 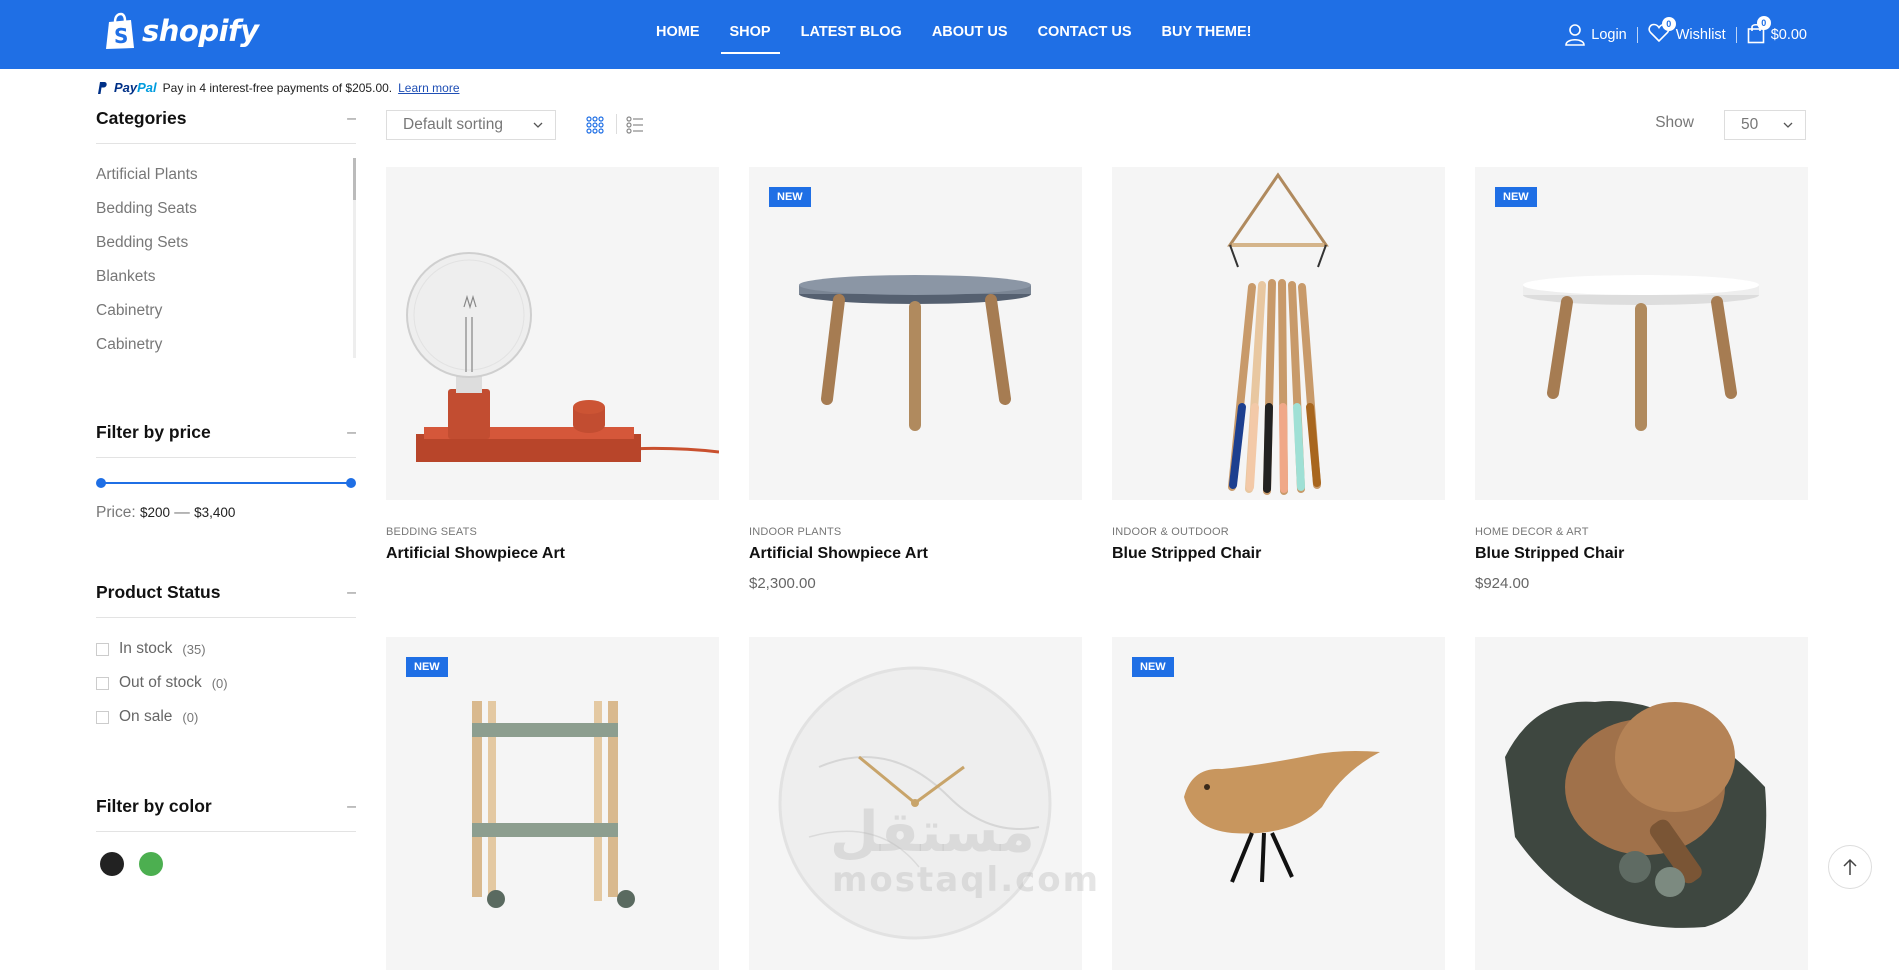 What do you see at coordinates (154, 806) in the screenshot?
I see `color-filter-title: Filter by color` at bounding box center [154, 806].